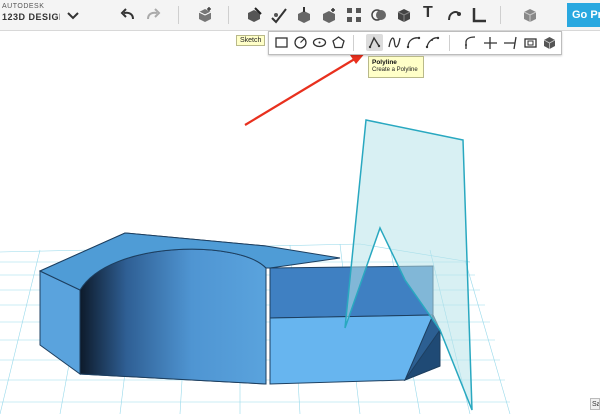  What do you see at coordinates (470, 42) in the screenshot?
I see `sketch-fillet-icon` at bounding box center [470, 42].